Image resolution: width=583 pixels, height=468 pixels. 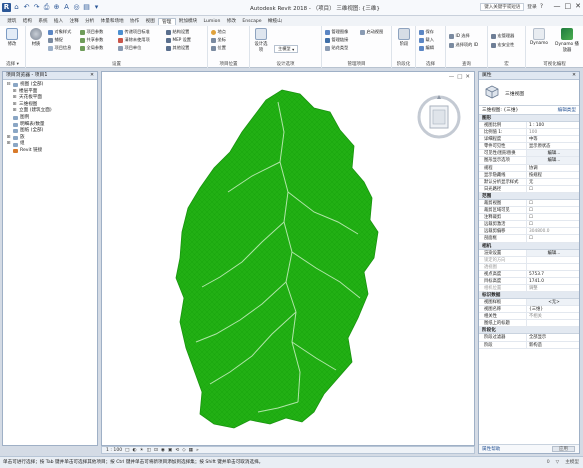 What do you see at coordinates (574, 76) in the screenshot?
I see `close-icon: ✕` at bounding box center [574, 76].